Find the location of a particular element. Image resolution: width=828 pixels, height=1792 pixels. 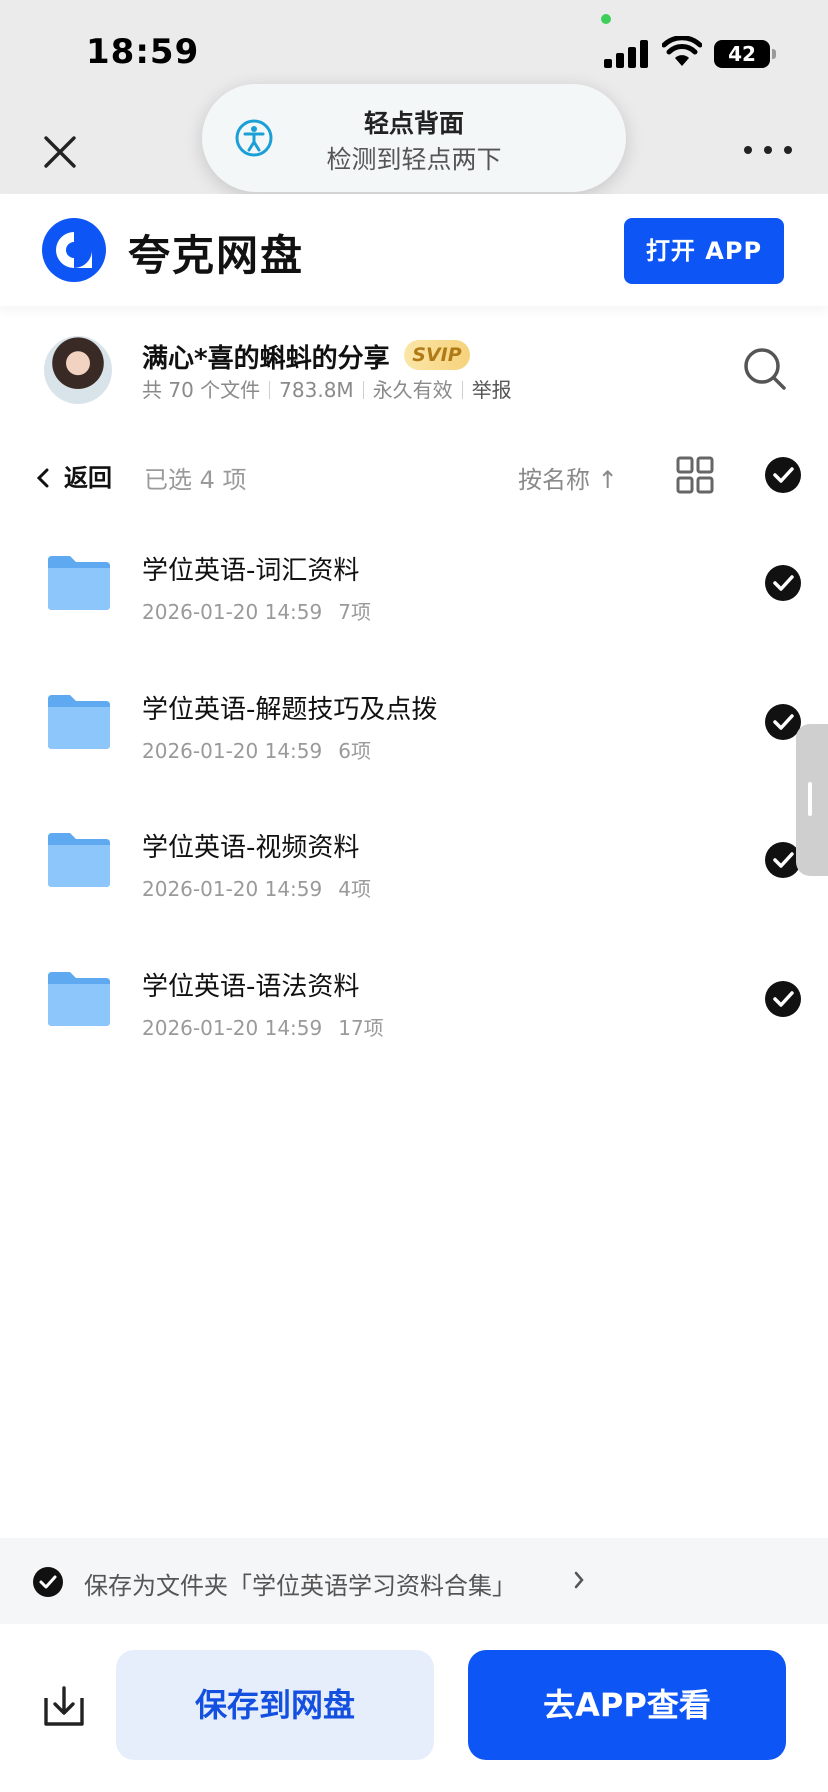

brand-name: 夸克网盘 is located at coordinates (216, 255).